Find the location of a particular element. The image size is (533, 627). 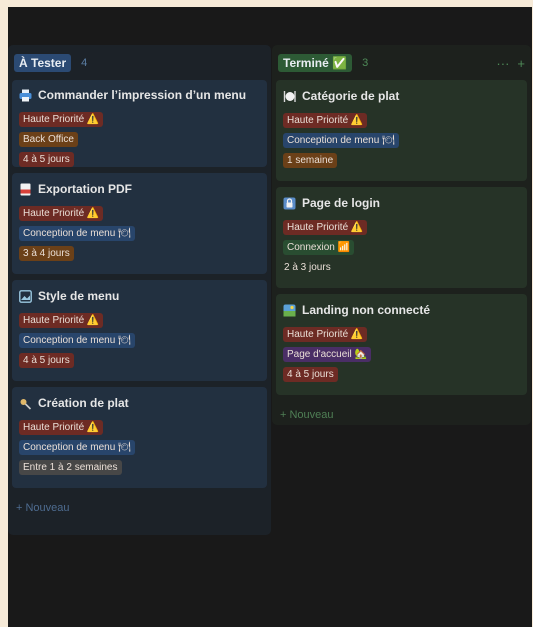

pdf-icon is located at coordinates (25, 189).